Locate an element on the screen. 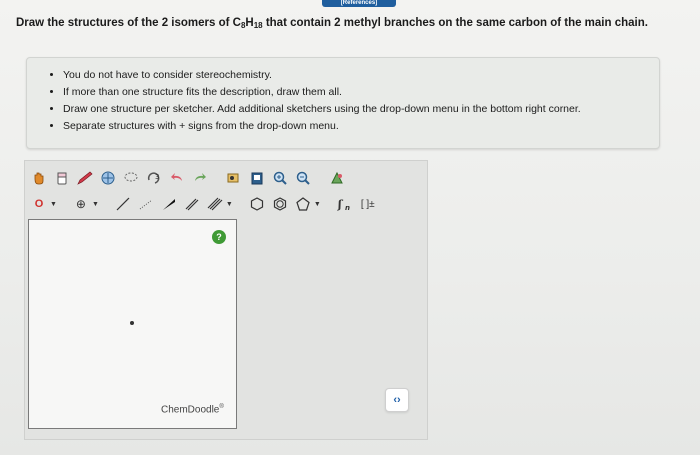  svg-text: ʃ is located at coordinates (340, 204).